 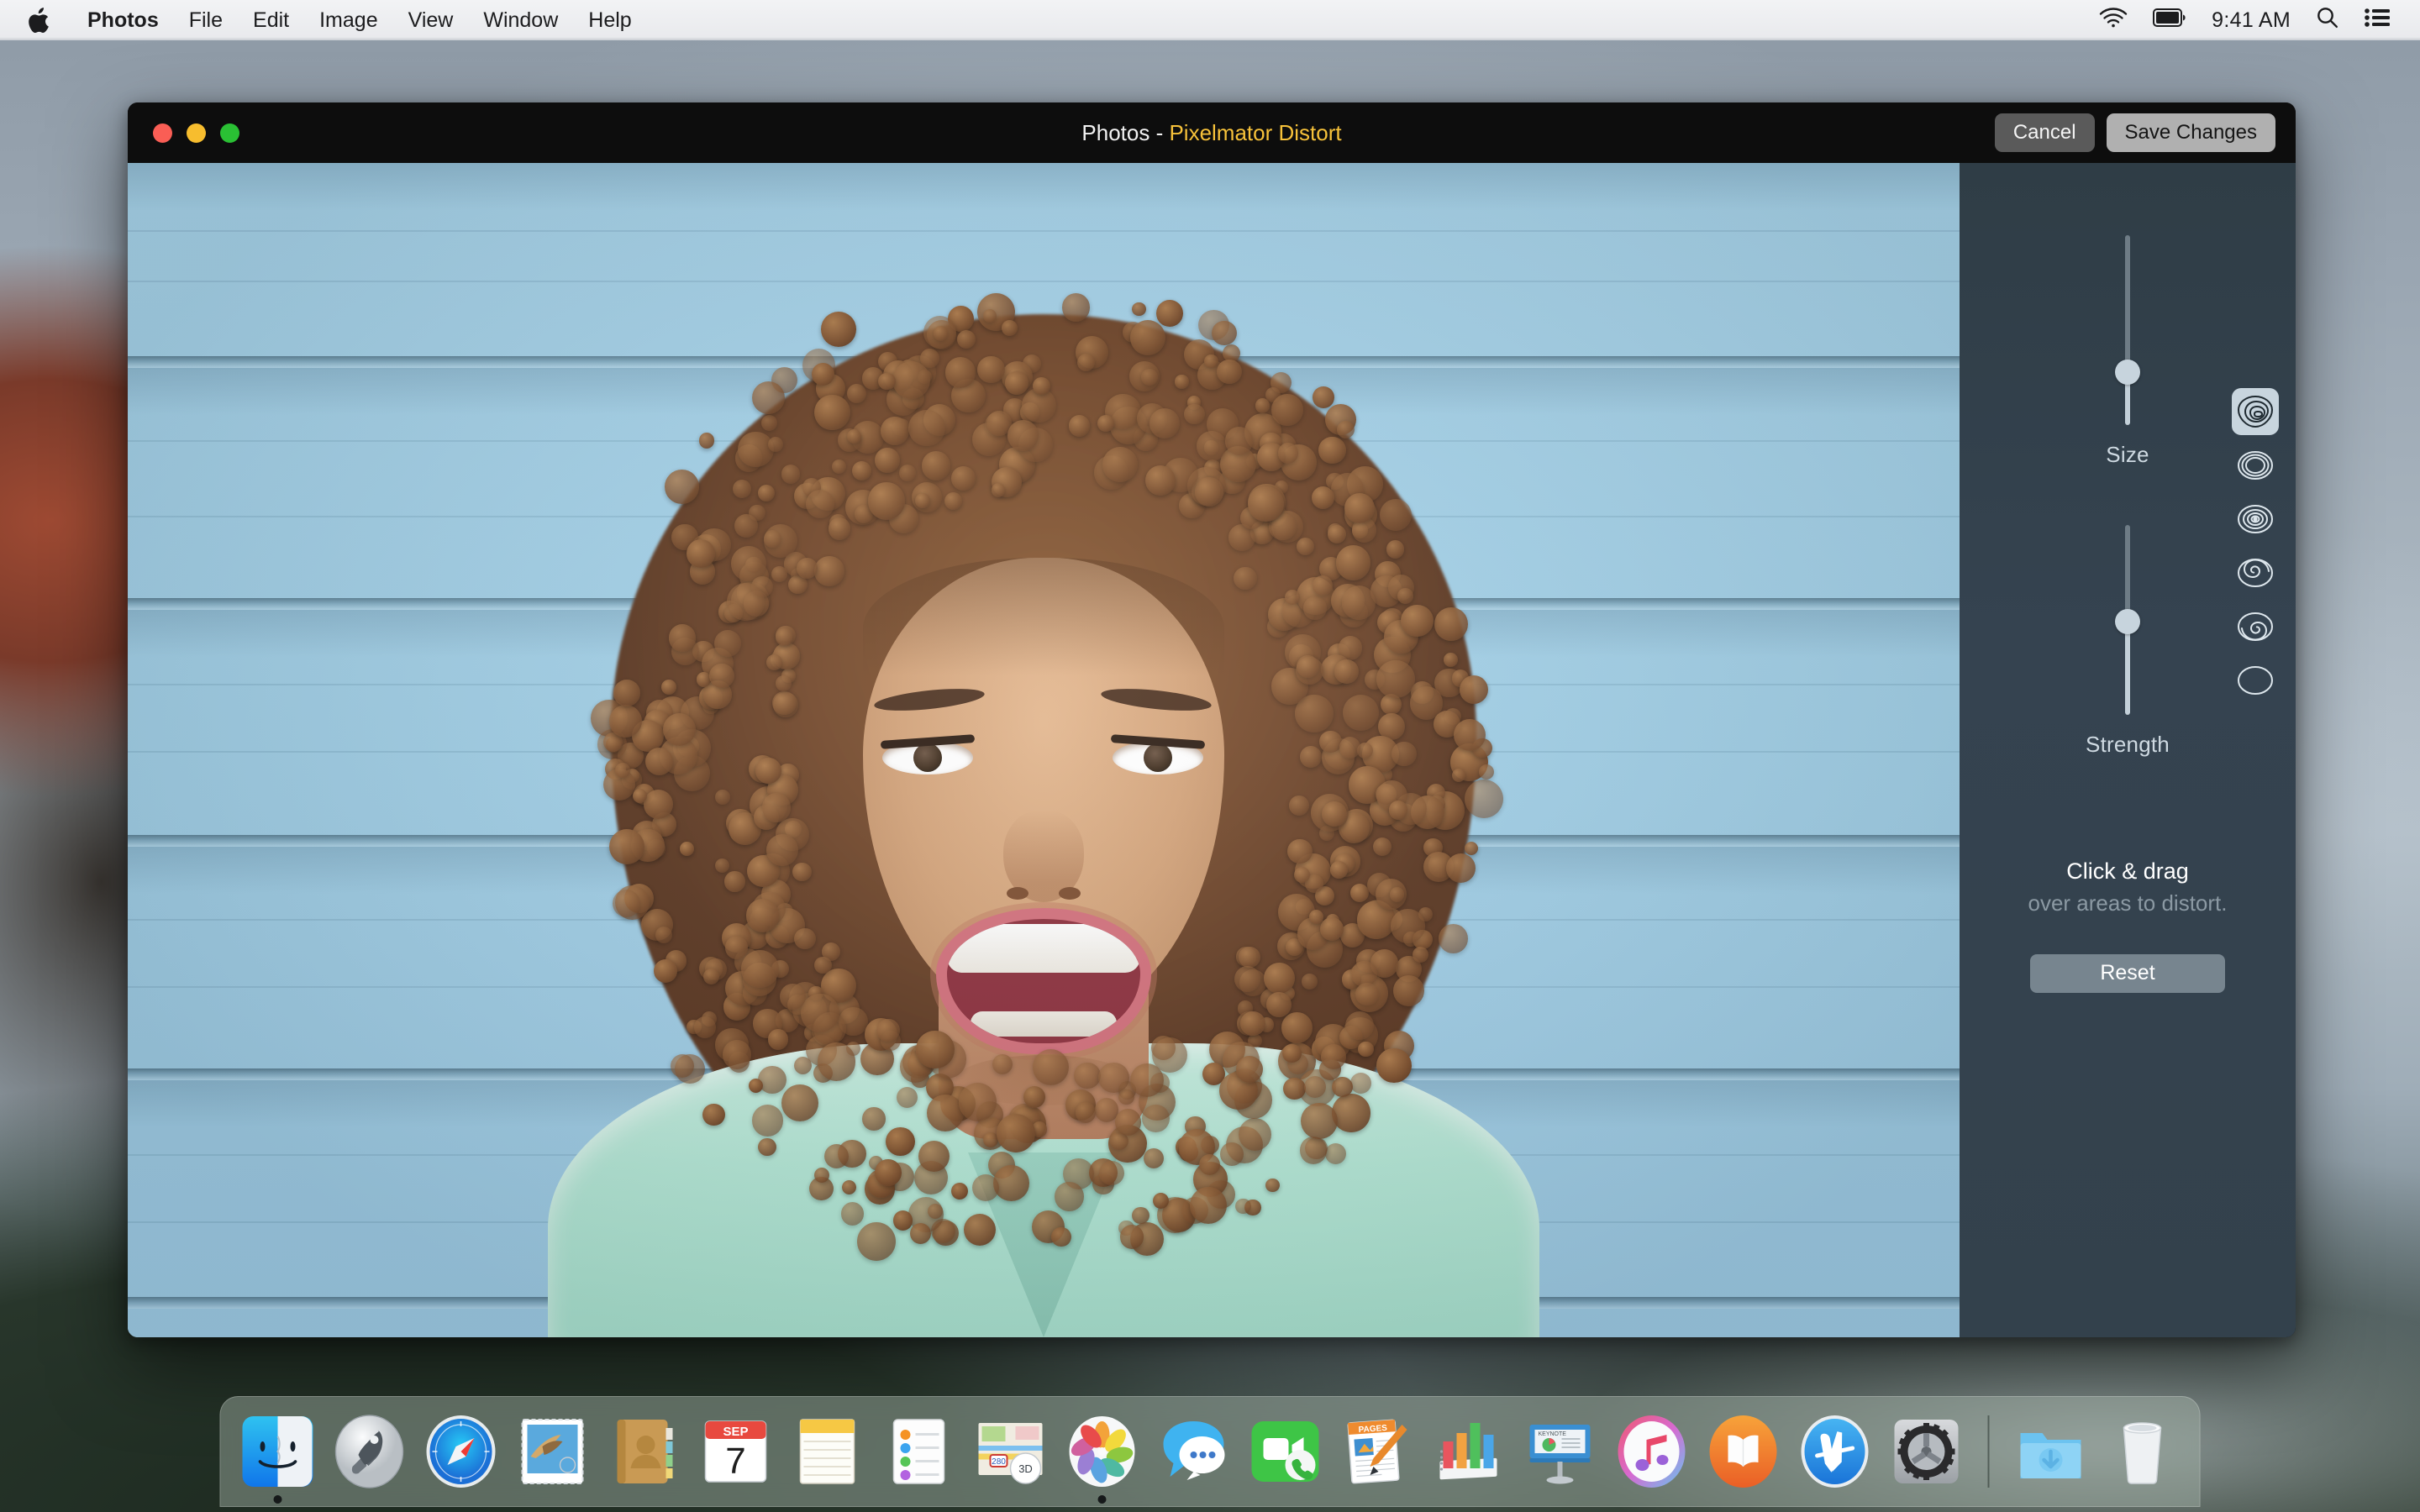 What do you see at coordinates (2127, 887) in the screenshot?
I see `distort-hint-text: Click & drag over areas to distort.` at bounding box center [2127, 887].